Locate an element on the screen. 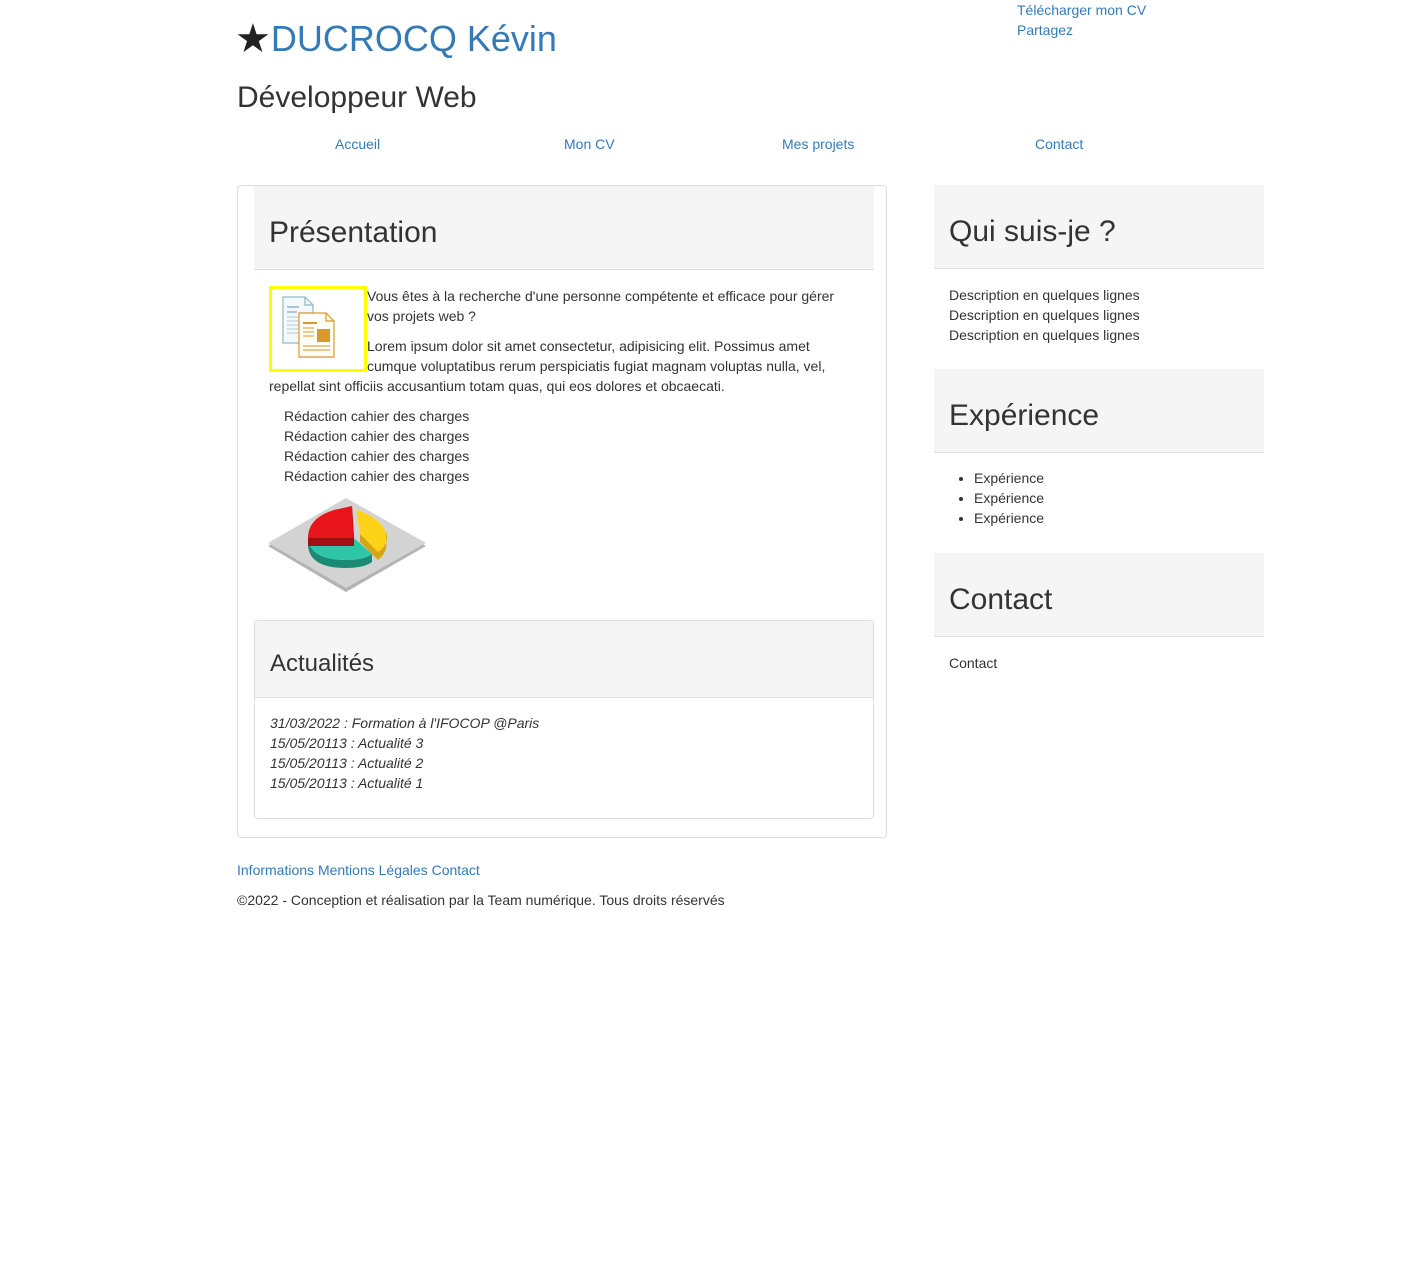 This screenshot has width=1417, height=1288. presentation-heading: Présentation is located at coordinates (353, 232).